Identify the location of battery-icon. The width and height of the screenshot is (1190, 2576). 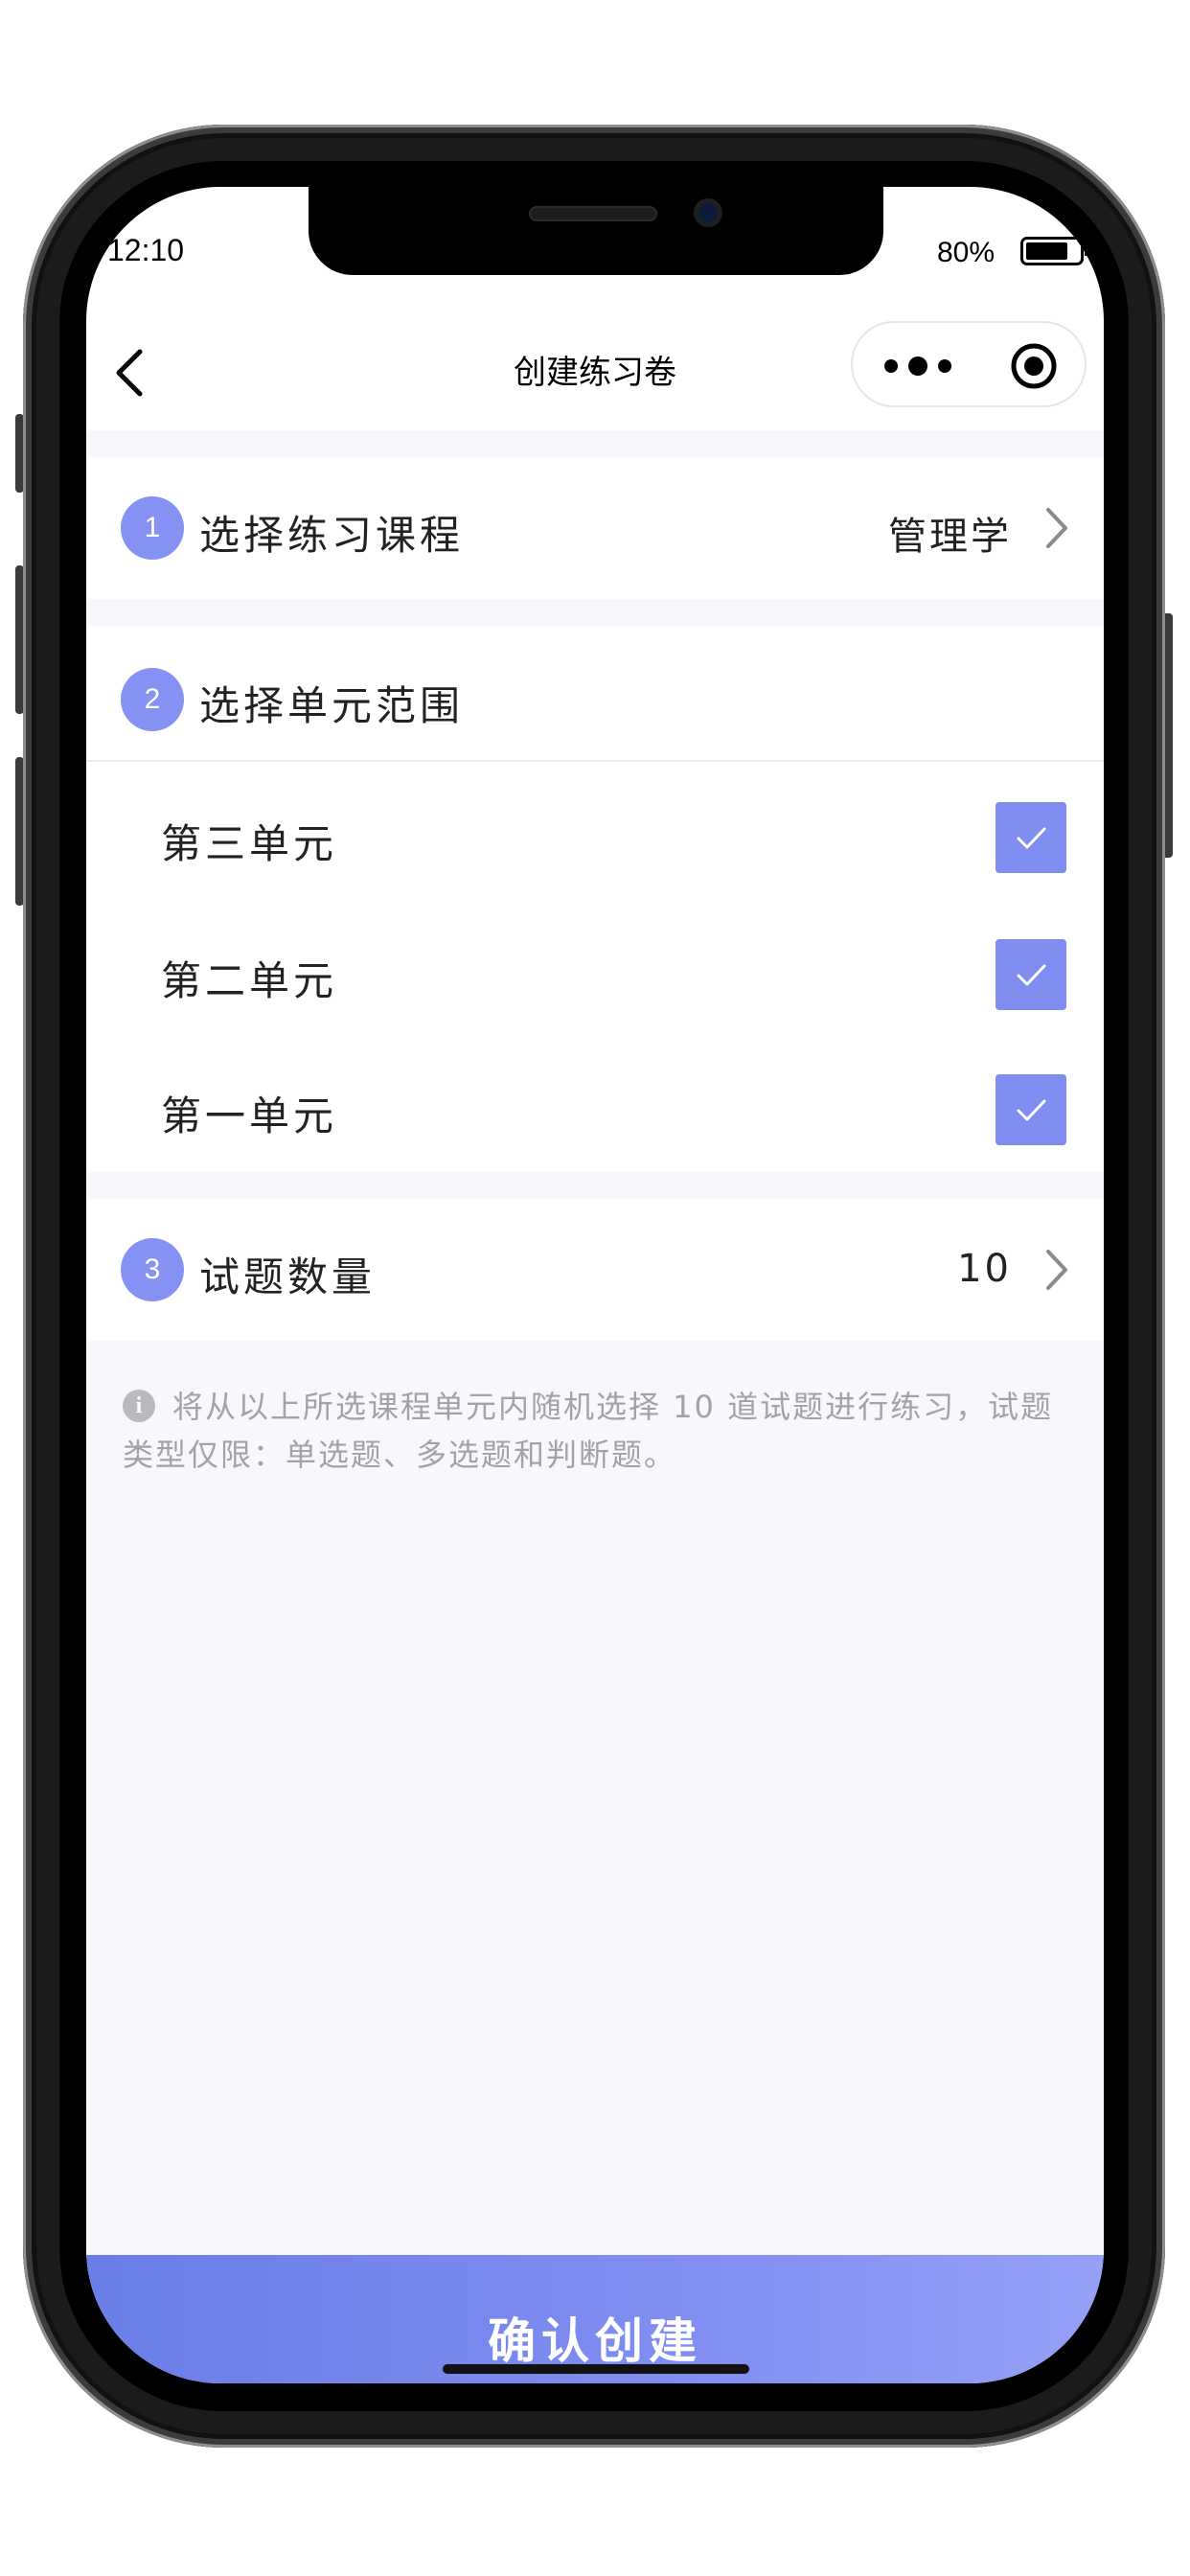
(1054, 251).